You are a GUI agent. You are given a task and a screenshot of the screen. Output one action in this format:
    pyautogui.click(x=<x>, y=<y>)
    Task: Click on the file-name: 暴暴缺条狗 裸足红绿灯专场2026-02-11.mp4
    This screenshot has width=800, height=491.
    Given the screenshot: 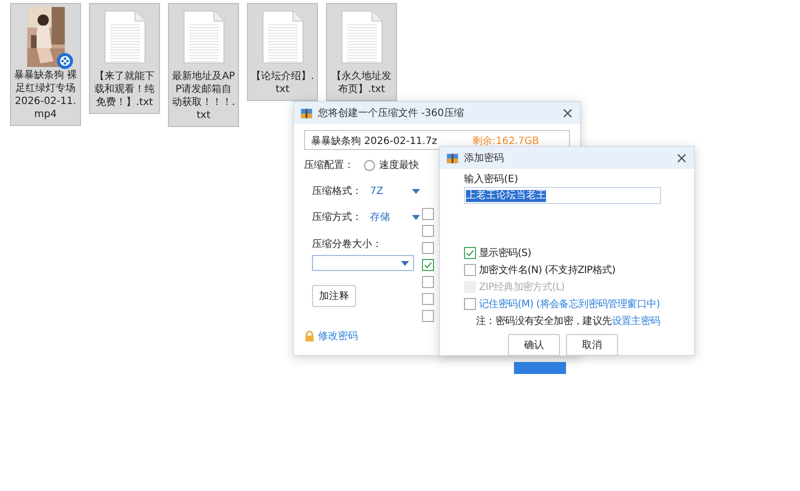 What is the action you would take?
    pyautogui.click(x=46, y=95)
    